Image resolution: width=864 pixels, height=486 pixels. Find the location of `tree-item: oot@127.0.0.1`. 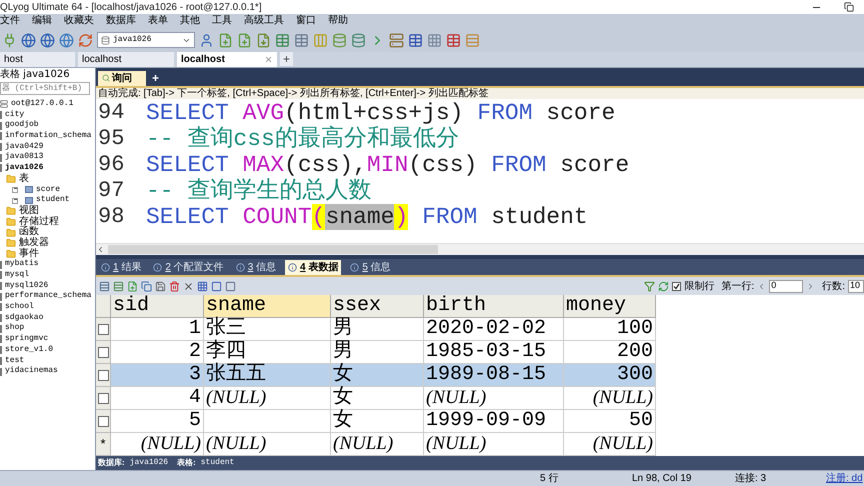

tree-item: oot@127.0.0.1 is located at coordinates (42, 104).